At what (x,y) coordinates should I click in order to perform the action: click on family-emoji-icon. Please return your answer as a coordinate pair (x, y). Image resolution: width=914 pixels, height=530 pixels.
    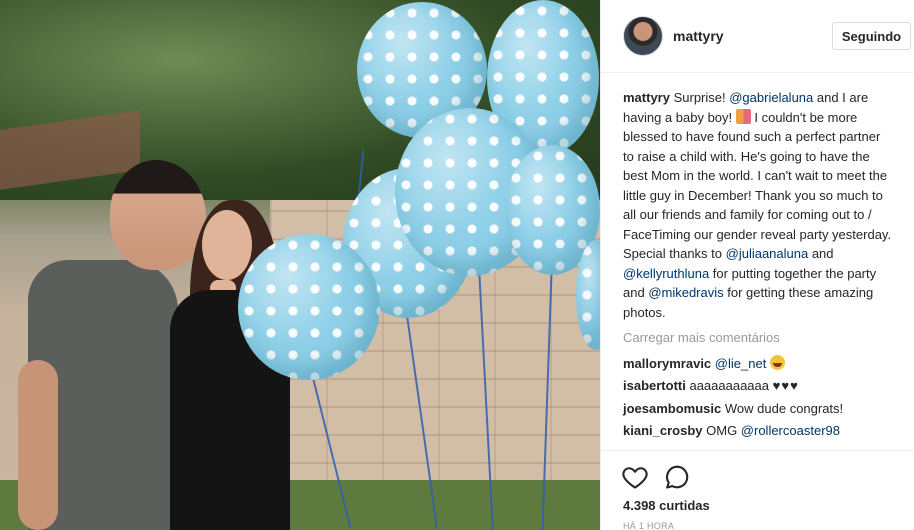
    Looking at the image, I should click on (743, 116).